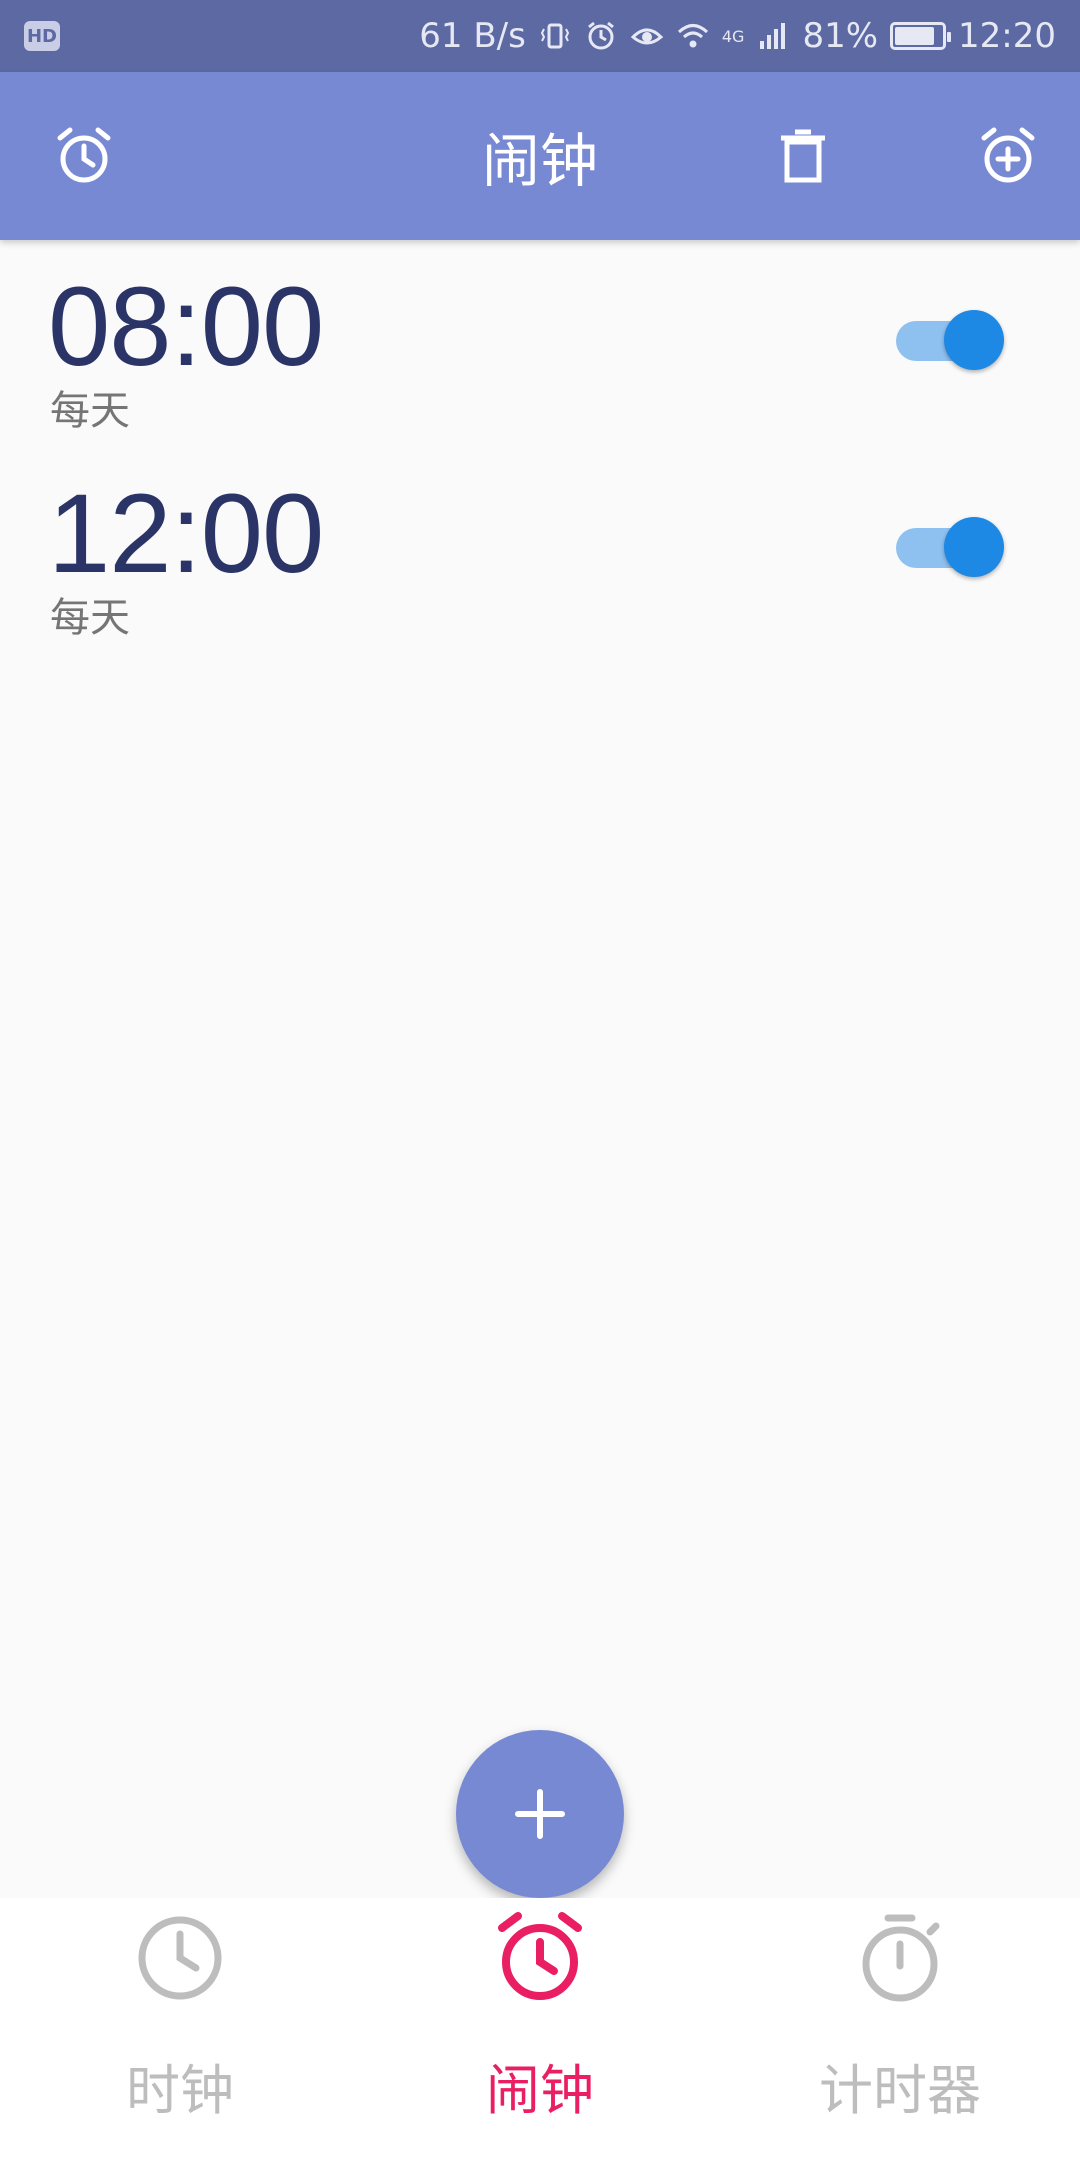 The width and height of the screenshot is (1080, 2160). Describe the element at coordinates (540, 343) in the screenshot. I see `alarm-item: 08:00 每天` at that location.